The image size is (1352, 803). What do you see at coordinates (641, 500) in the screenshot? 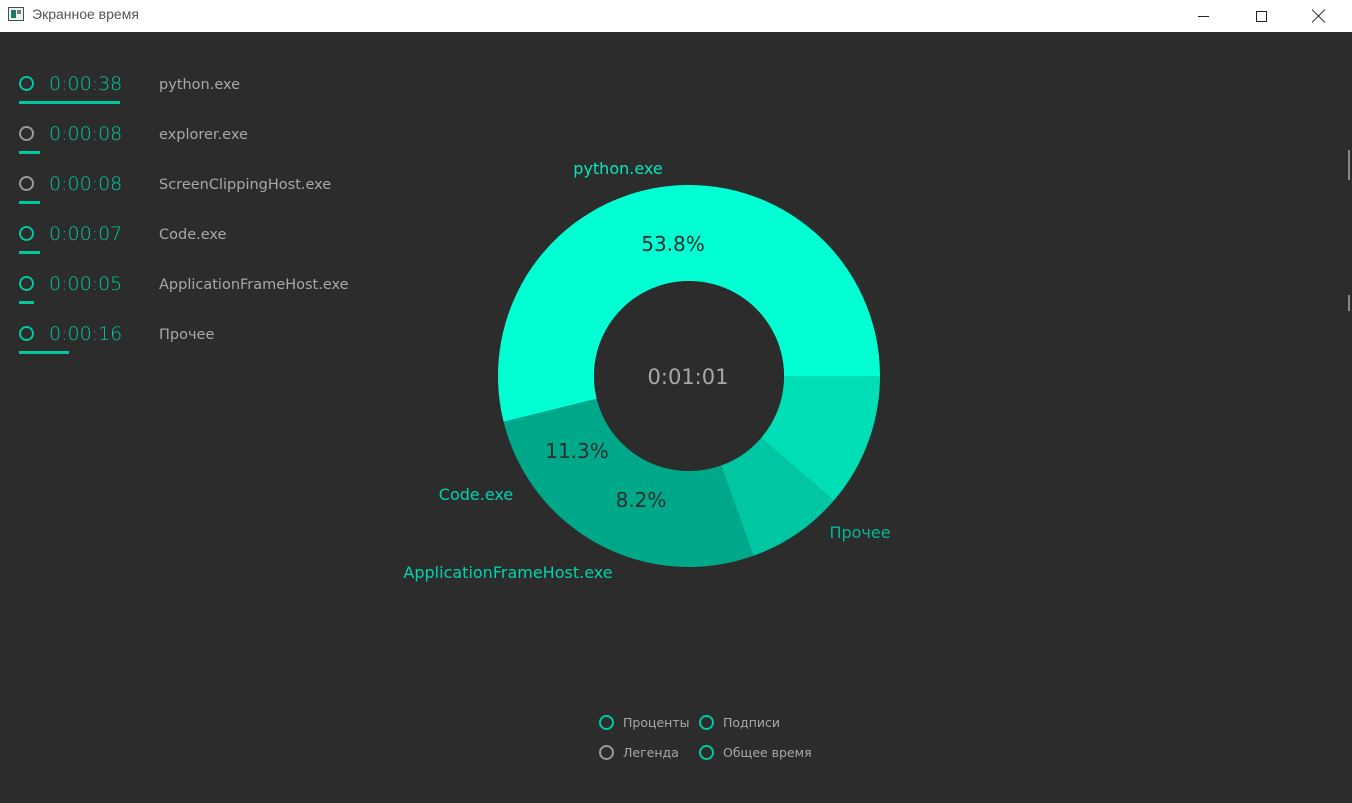
I see `slice-percent-label: 8.2%` at bounding box center [641, 500].